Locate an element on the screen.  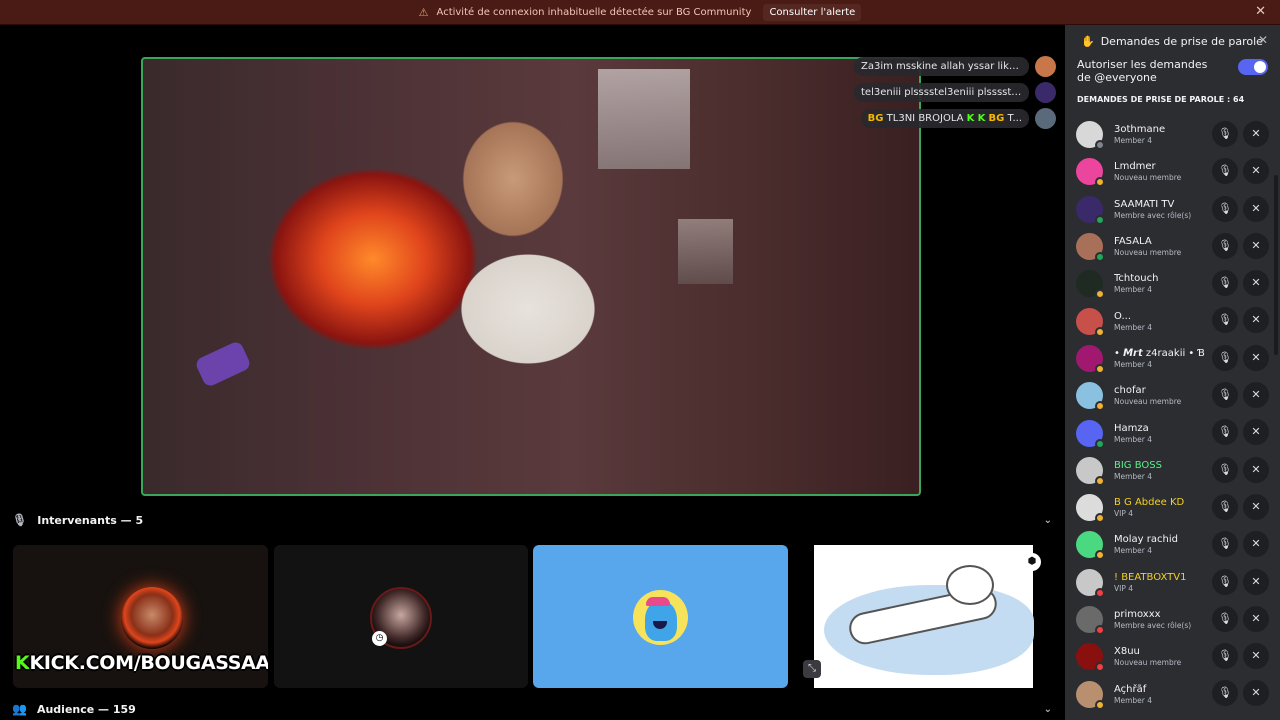
view-alert-button: Consulter l'alerte is located at coordinates (812, 12).